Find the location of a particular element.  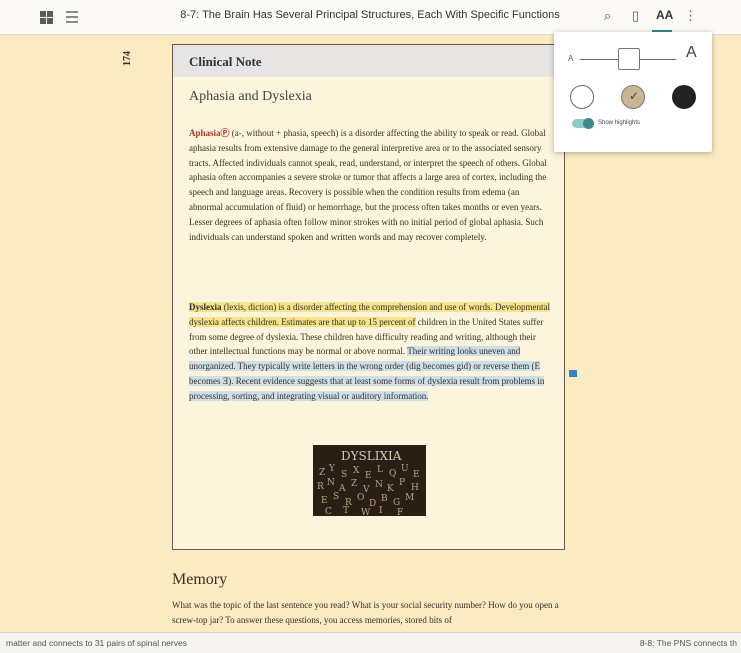

aphasia-term: Aphasia is located at coordinates (205, 133).